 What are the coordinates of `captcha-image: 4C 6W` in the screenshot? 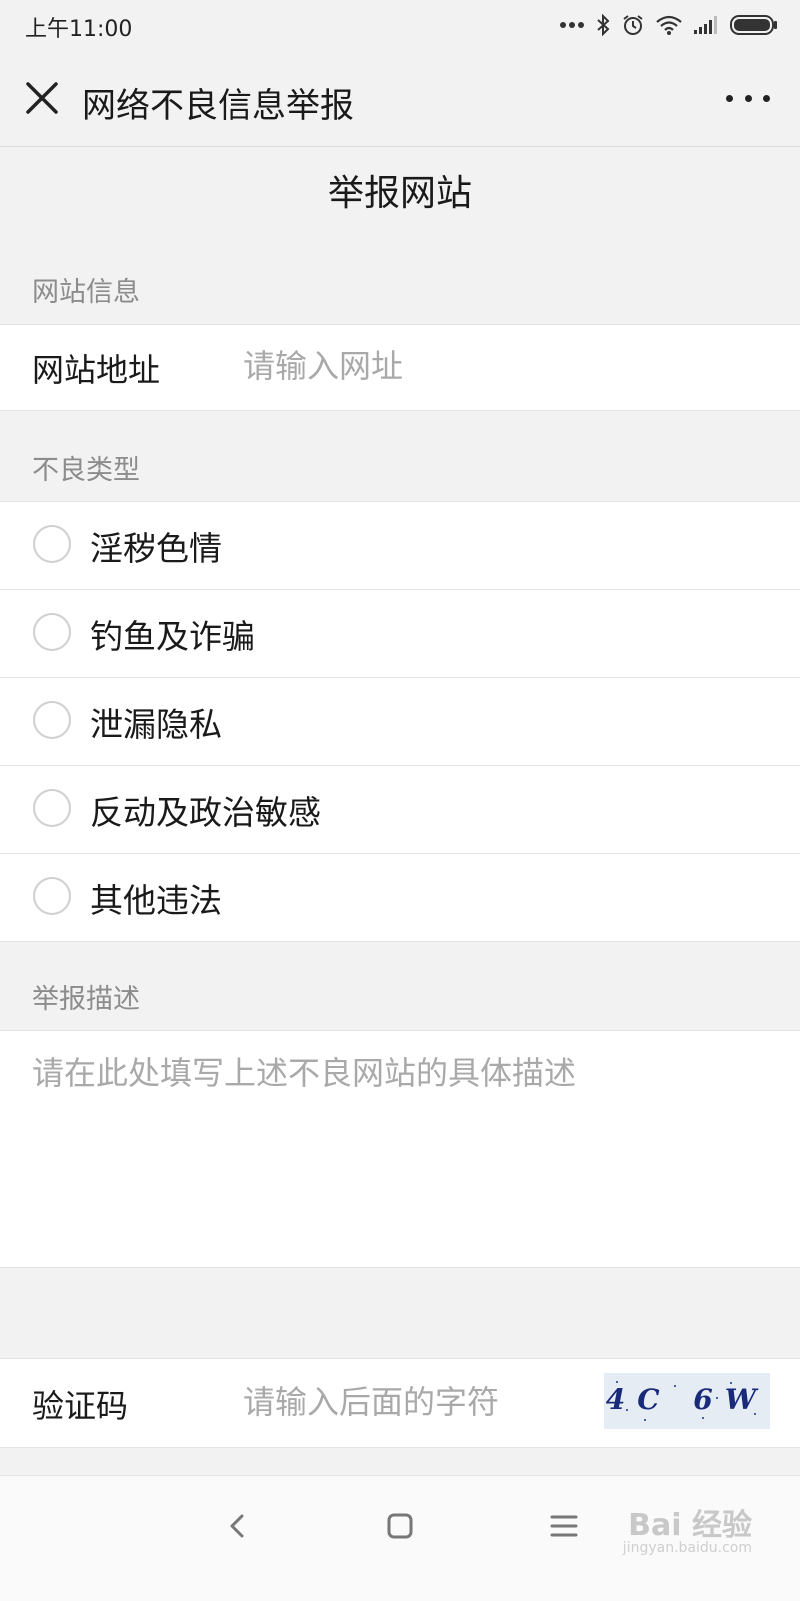 It's located at (687, 1401).